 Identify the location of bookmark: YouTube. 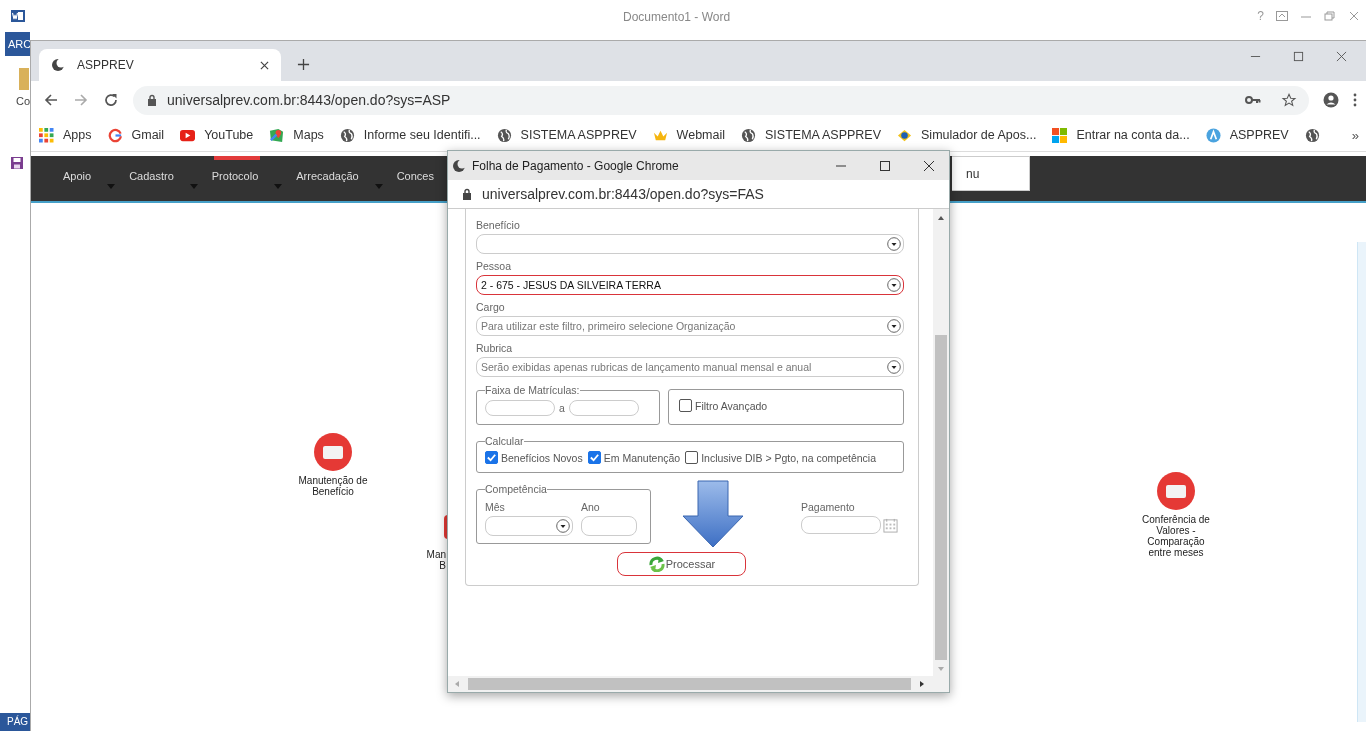
(217, 135).